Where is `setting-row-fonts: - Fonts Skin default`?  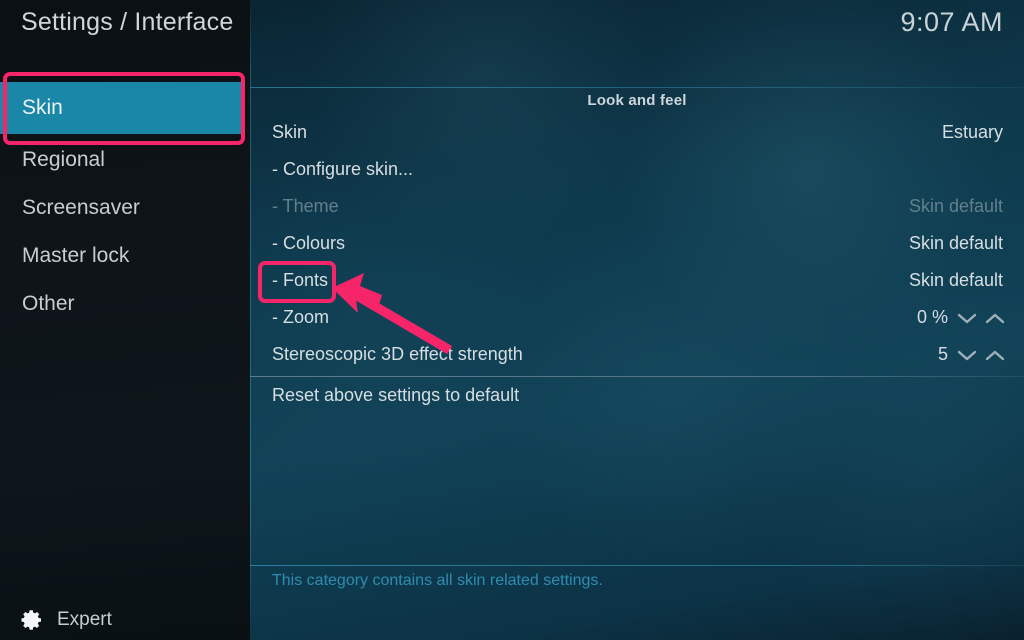 setting-row-fonts: - Fonts Skin default is located at coordinates (637, 280).